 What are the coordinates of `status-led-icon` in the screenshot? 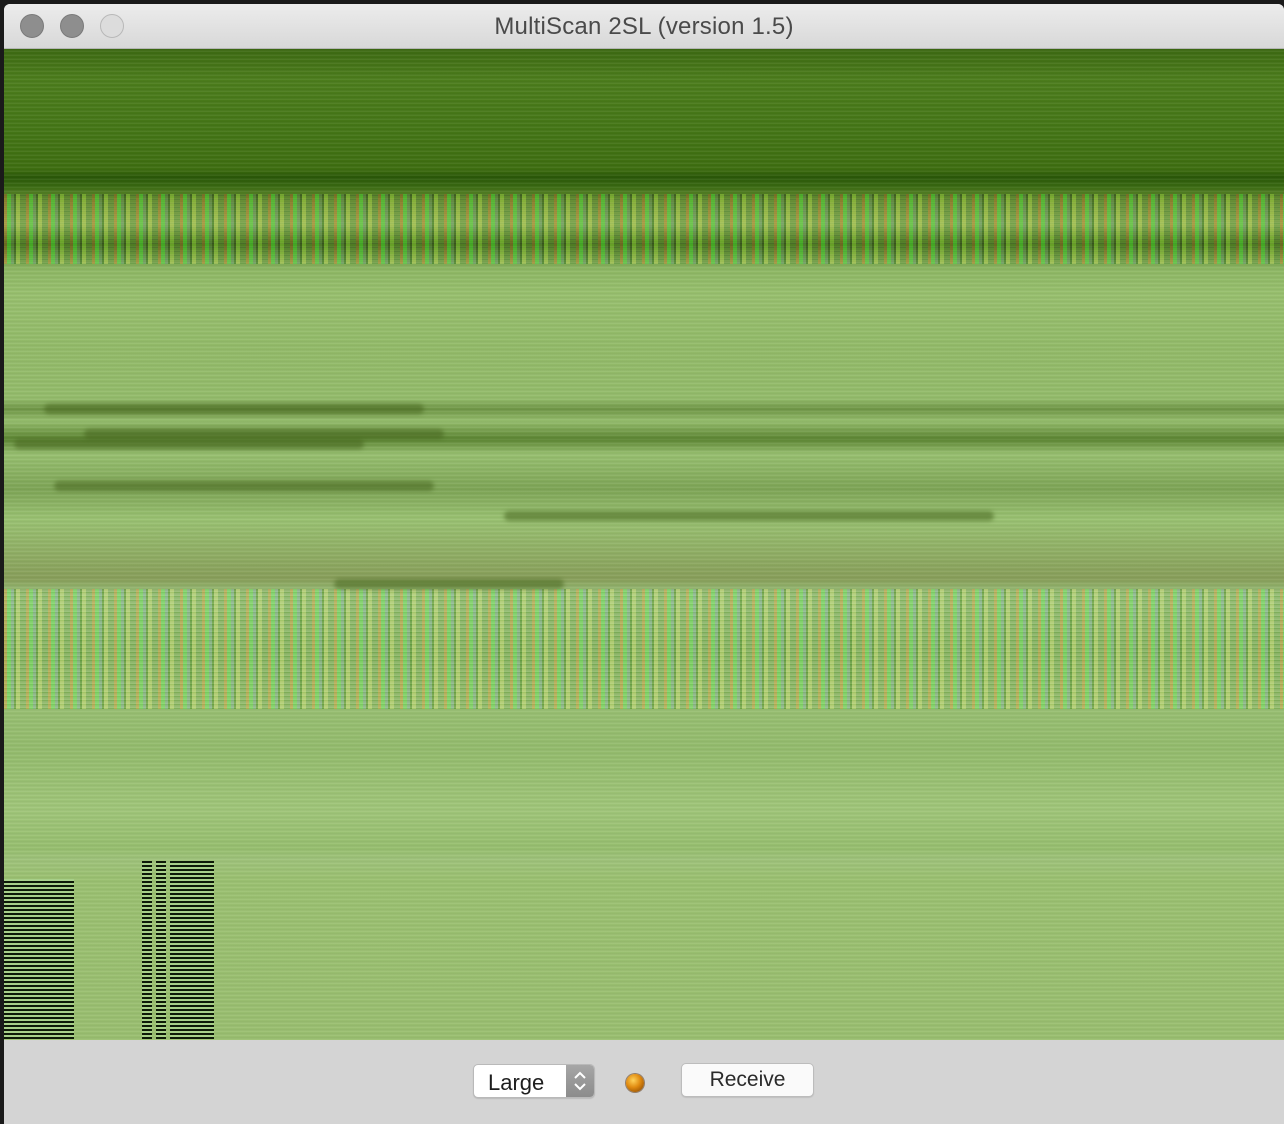 It's located at (635, 1083).